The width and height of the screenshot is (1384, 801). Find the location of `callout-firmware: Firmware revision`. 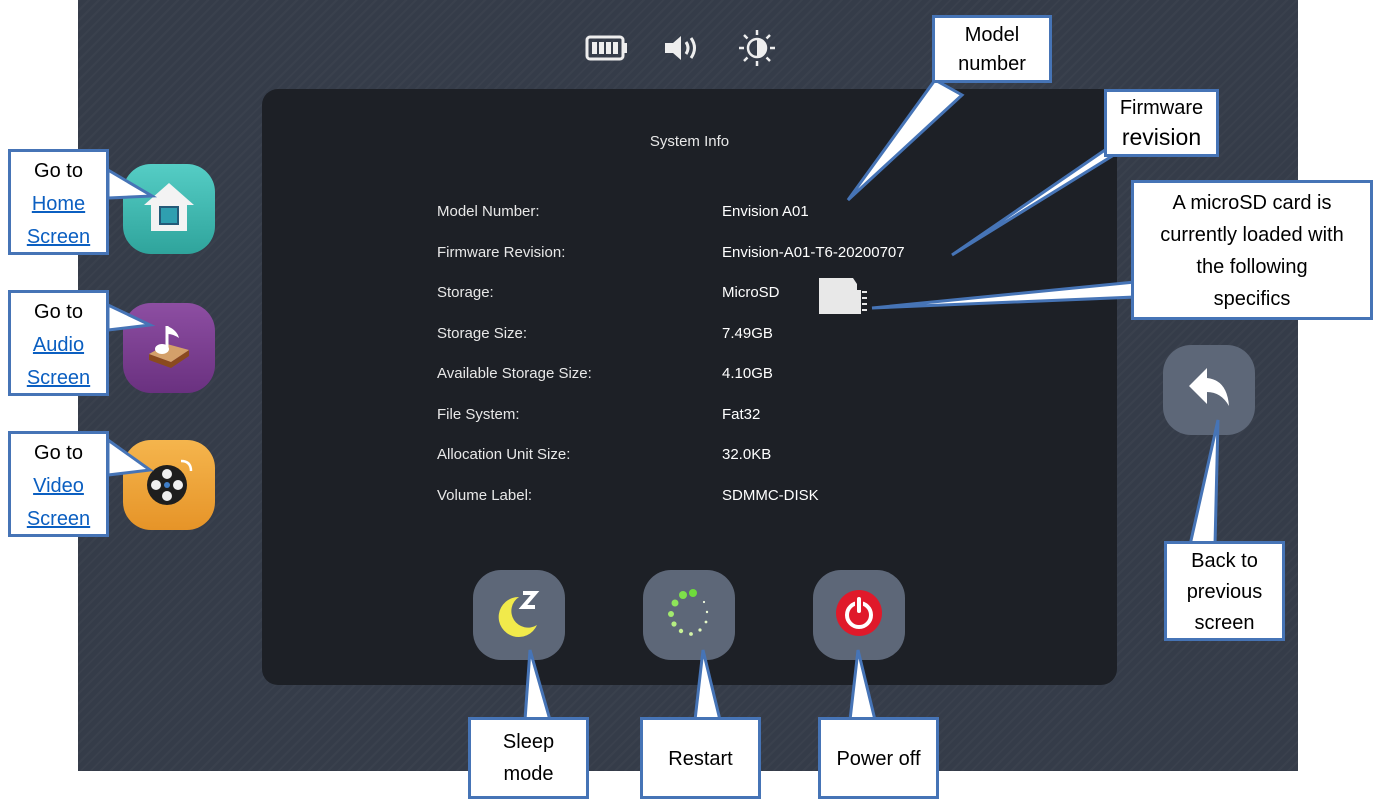

callout-firmware: Firmware revision is located at coordinates (1161, 123).